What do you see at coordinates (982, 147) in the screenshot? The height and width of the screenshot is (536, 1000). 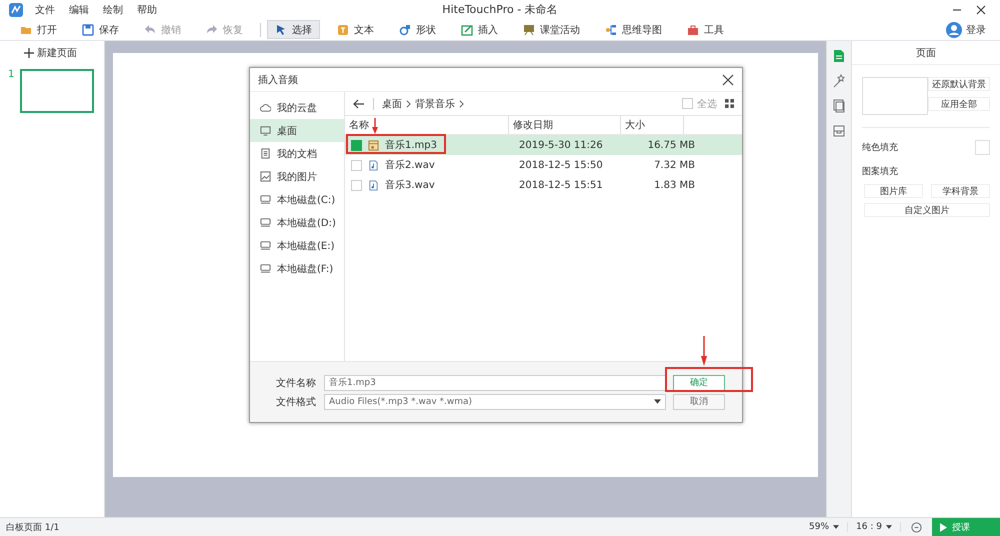 I see `color-swatch` at bounding box center [982, 147].